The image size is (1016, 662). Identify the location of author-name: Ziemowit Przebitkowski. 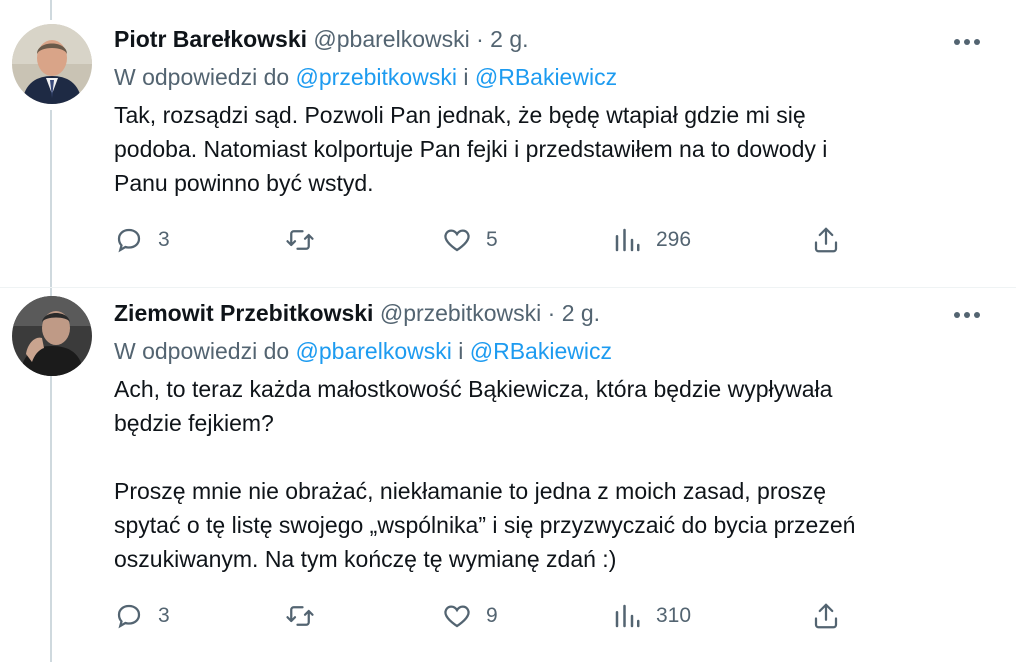
(243, 313).